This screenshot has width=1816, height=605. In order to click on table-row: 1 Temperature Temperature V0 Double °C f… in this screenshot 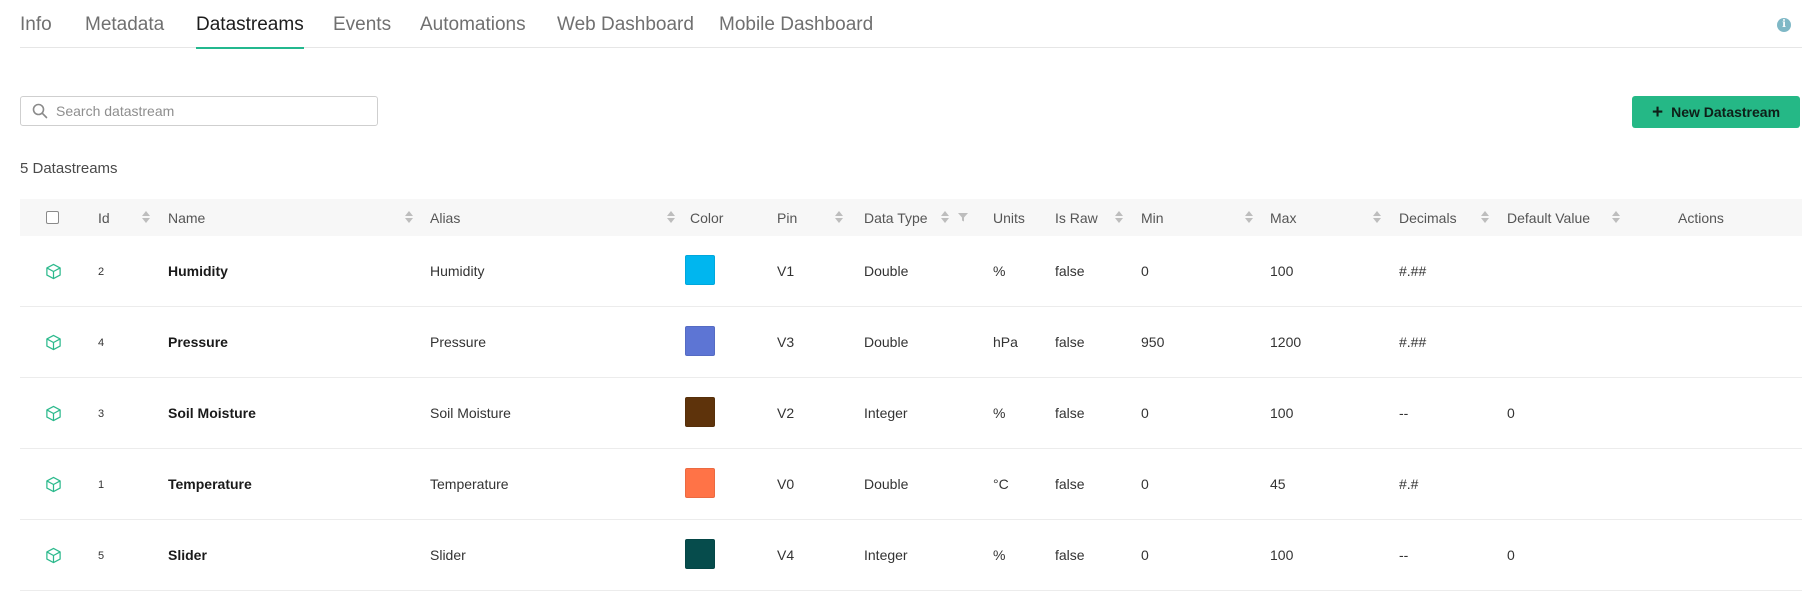, I will do `click(911, 484)`.